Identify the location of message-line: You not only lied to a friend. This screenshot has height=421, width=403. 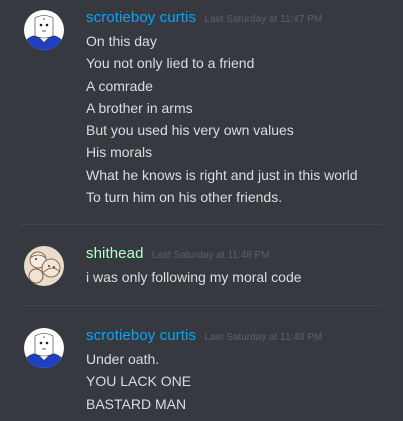
(170, 63).